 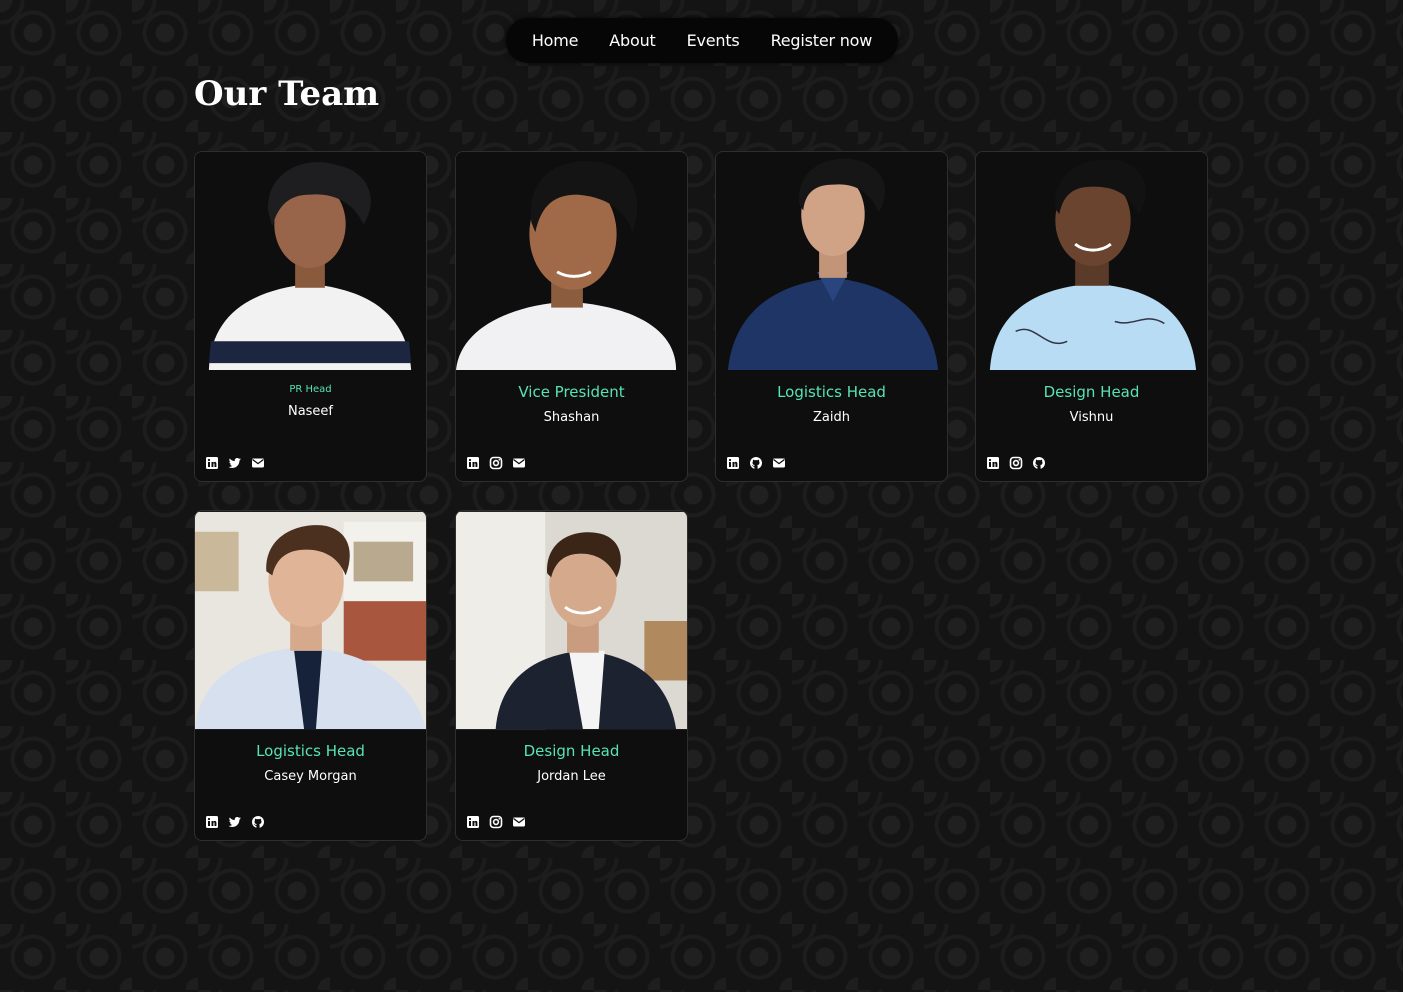 What do you see at coordinates (632, 40) in the screenshot?
I see `nav-about-link: About` at bounding box center [632, 40].